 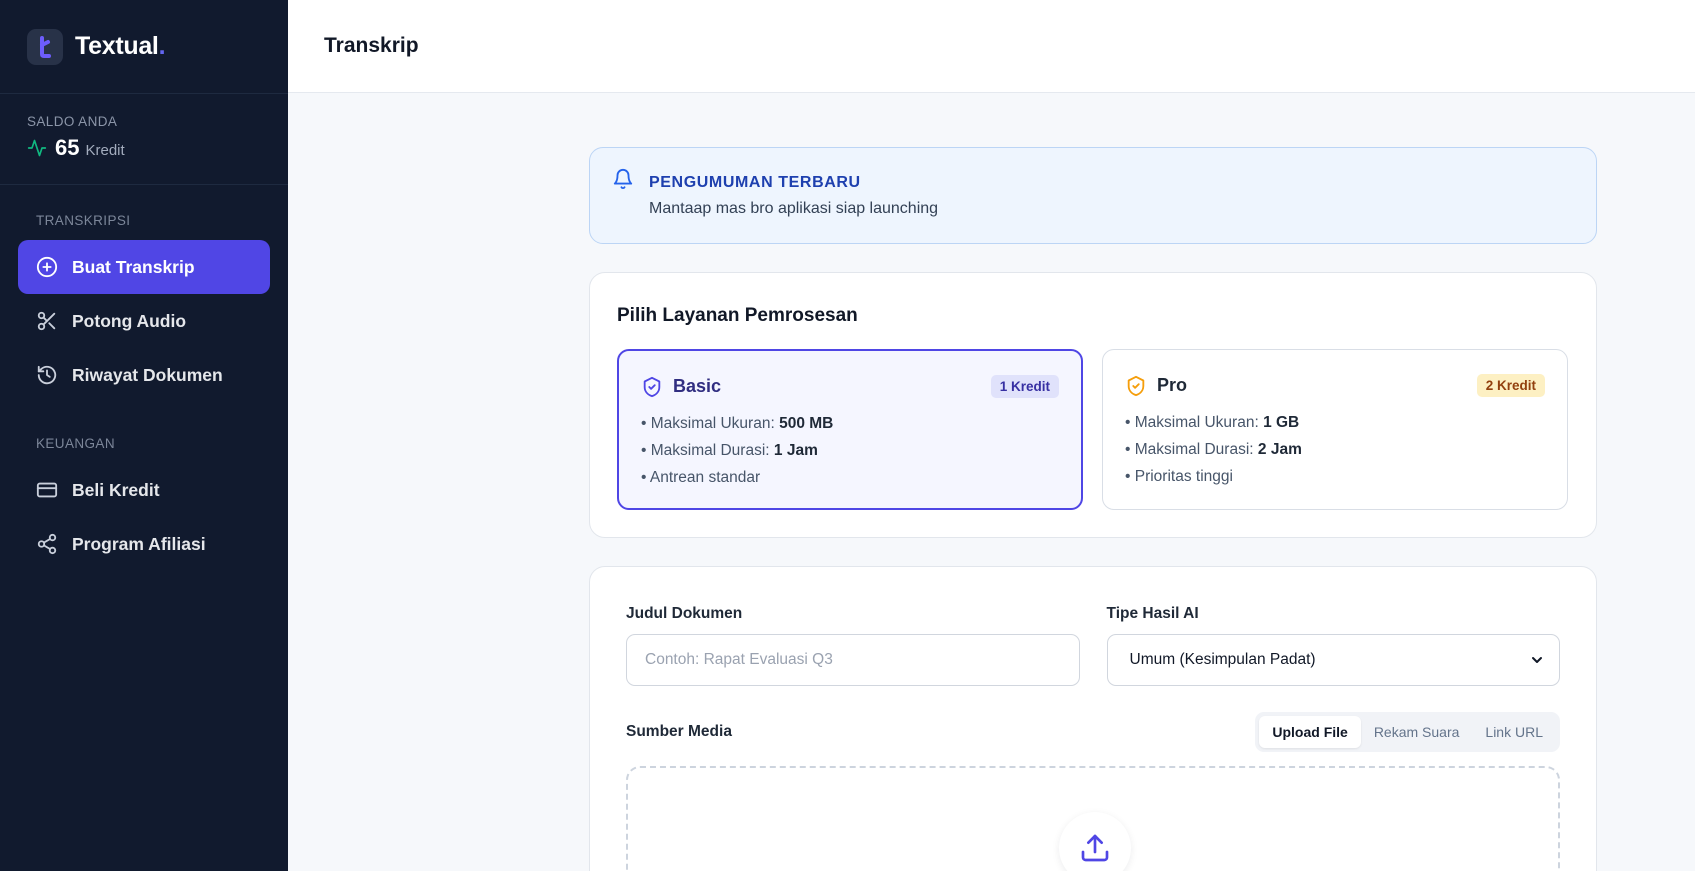 I want to click on history-icon, so click(x=47, y=375).